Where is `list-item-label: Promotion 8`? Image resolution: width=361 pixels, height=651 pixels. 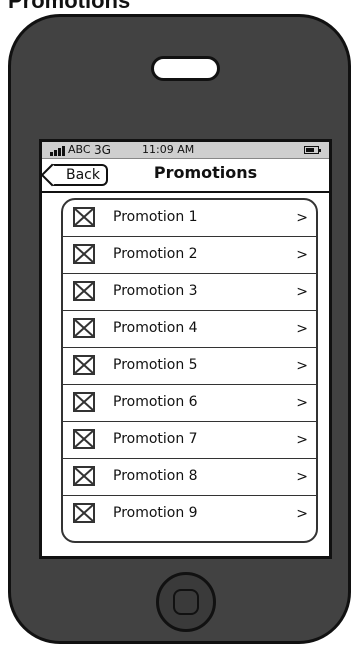
list-item-label: Promotion 8 is located at coordinates (155, 476).